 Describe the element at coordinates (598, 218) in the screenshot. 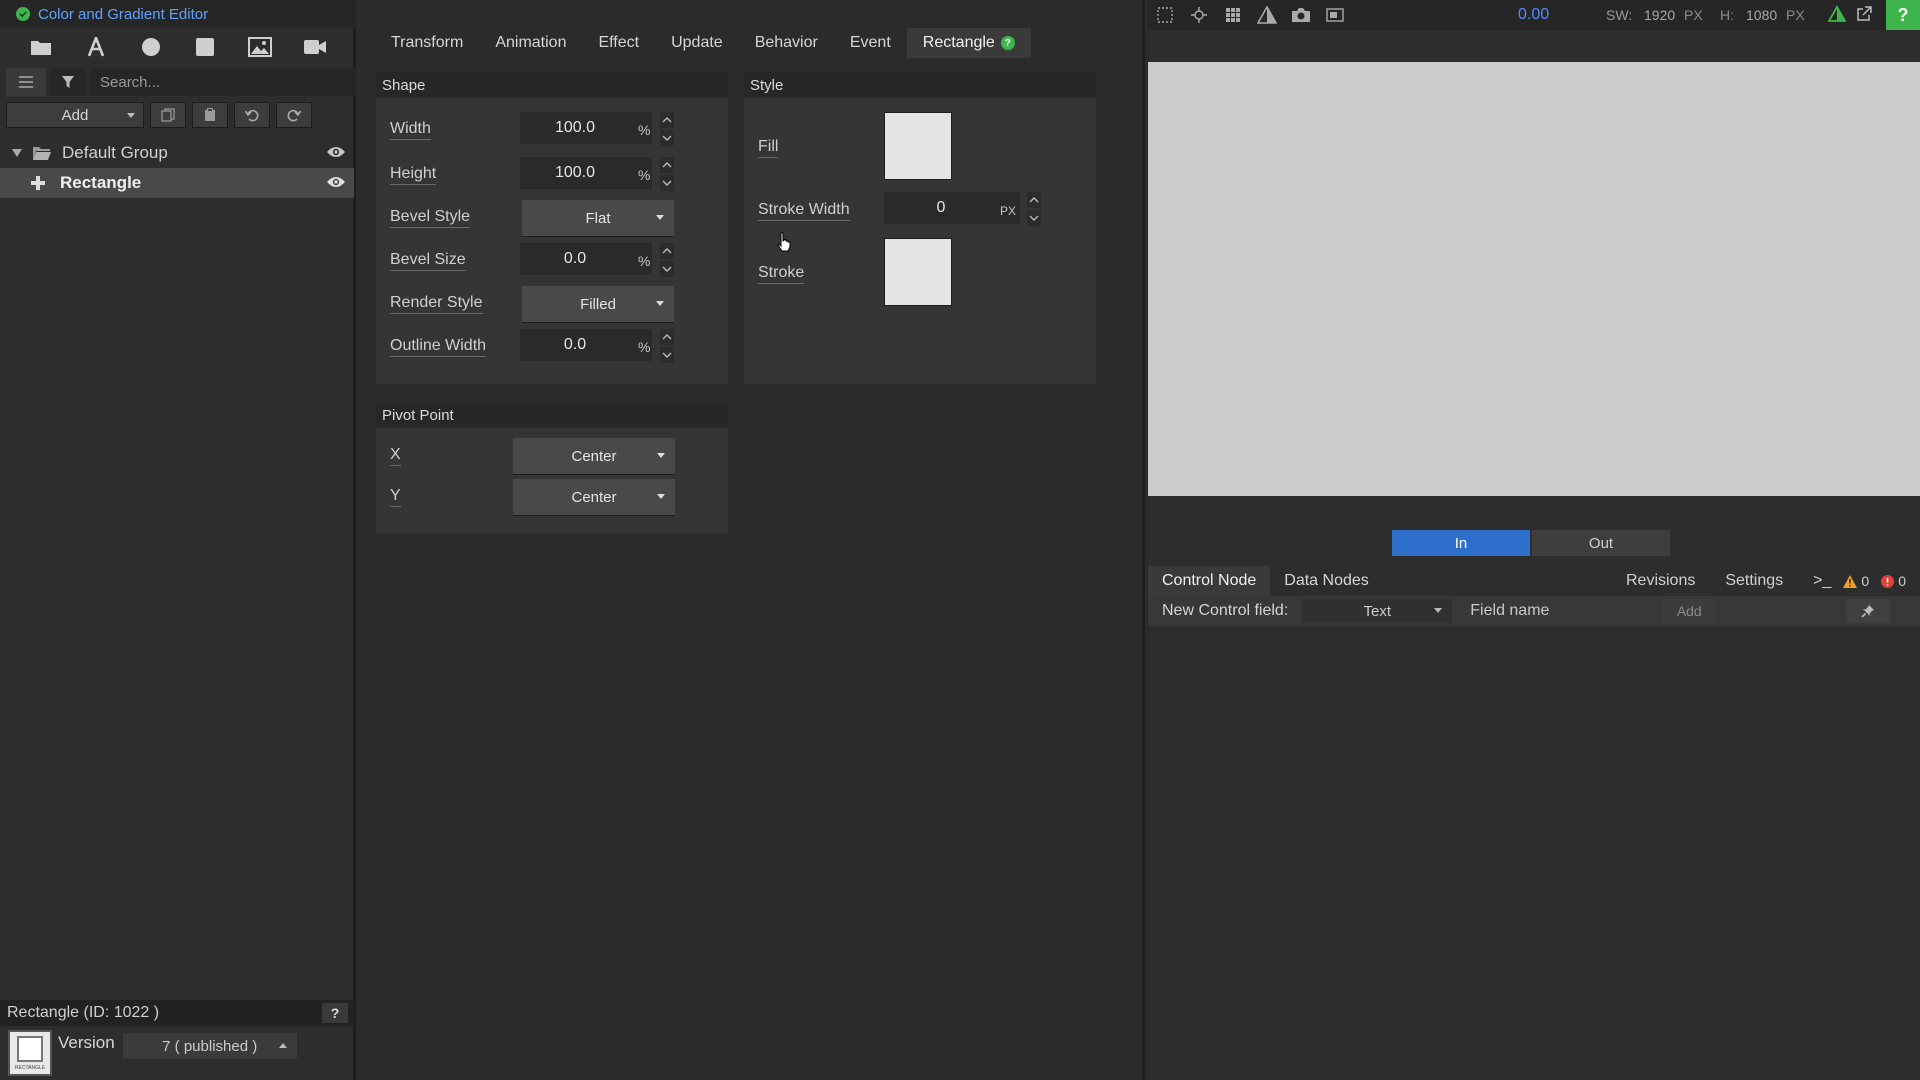

I see `bevel-style-select: Flat` at that location.